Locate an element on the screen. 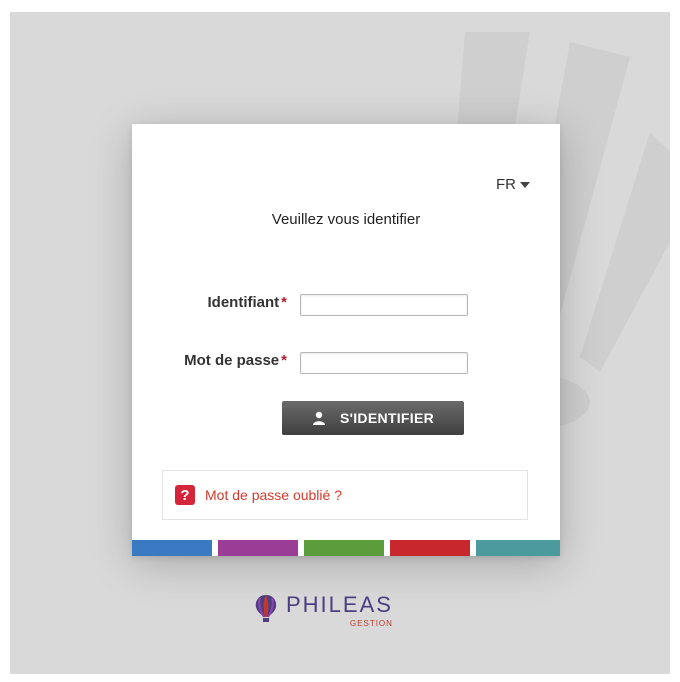 This screenshot has width=680, height=682. color-bar-red is located at coordinates (430, 548).